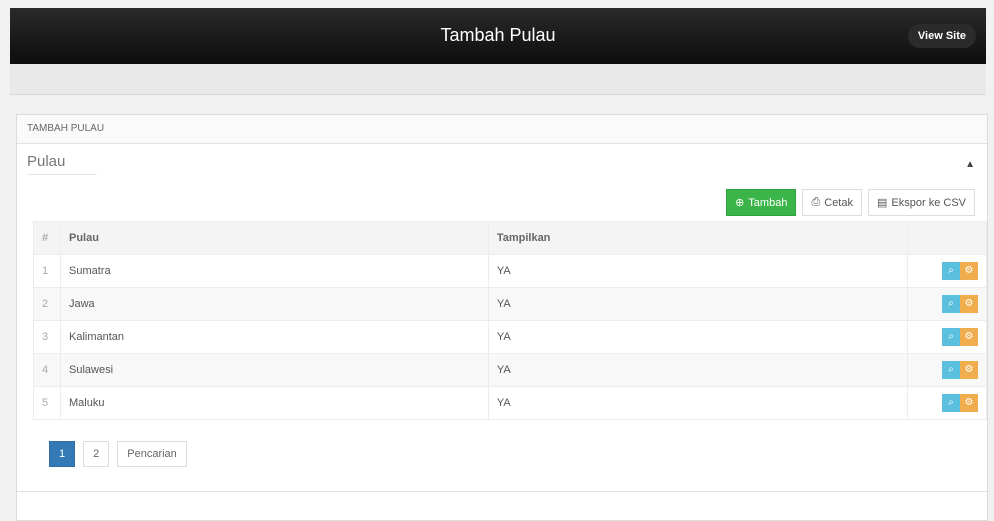  I want to click on top-header-bar: Tambah Pulau View Site, so click(498, 36).